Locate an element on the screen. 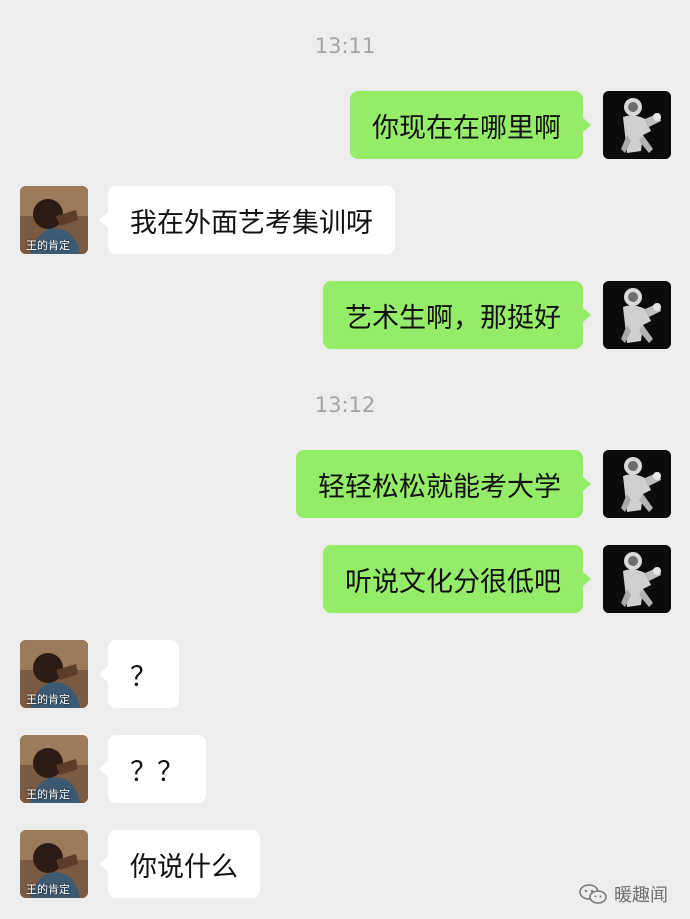 The width and height of the screenshot is (690, 919). message-row: 王的肯定 我在外面艺考集训呀 is located at coordinates (345, 220).